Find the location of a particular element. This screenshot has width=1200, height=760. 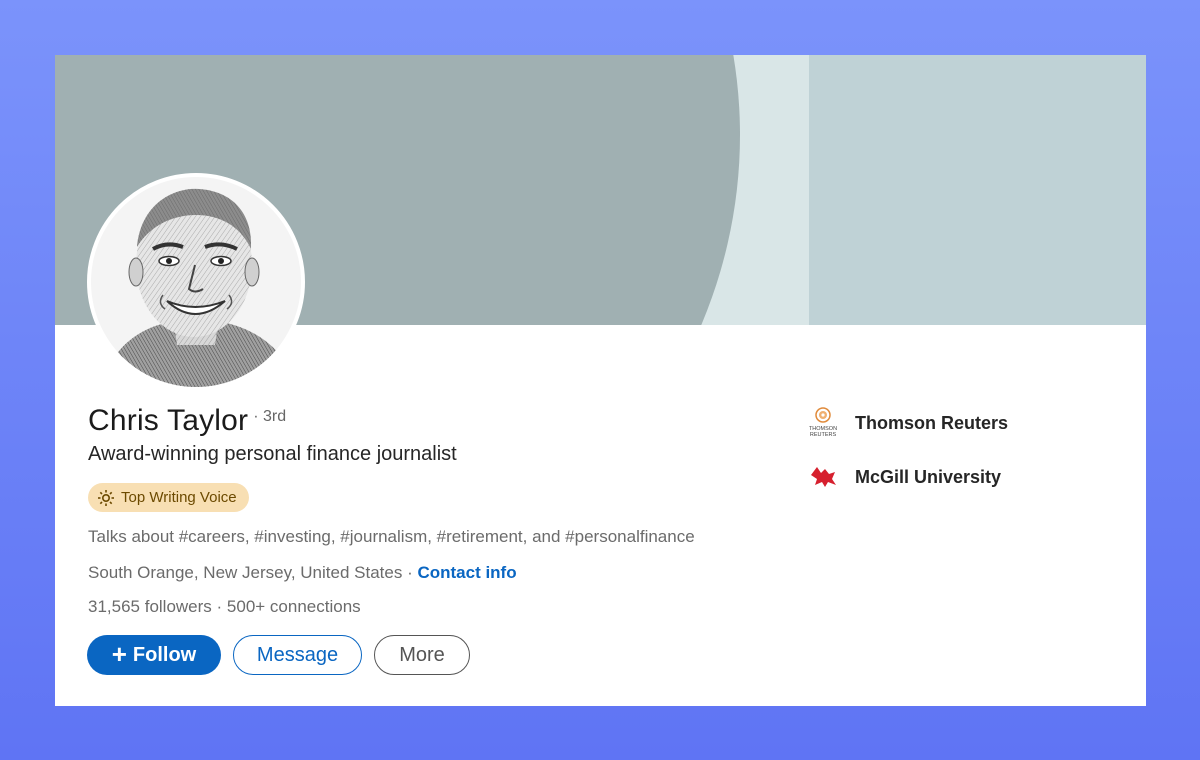

action-buttons: + Follow Message More is located at coordinates (284, 655).